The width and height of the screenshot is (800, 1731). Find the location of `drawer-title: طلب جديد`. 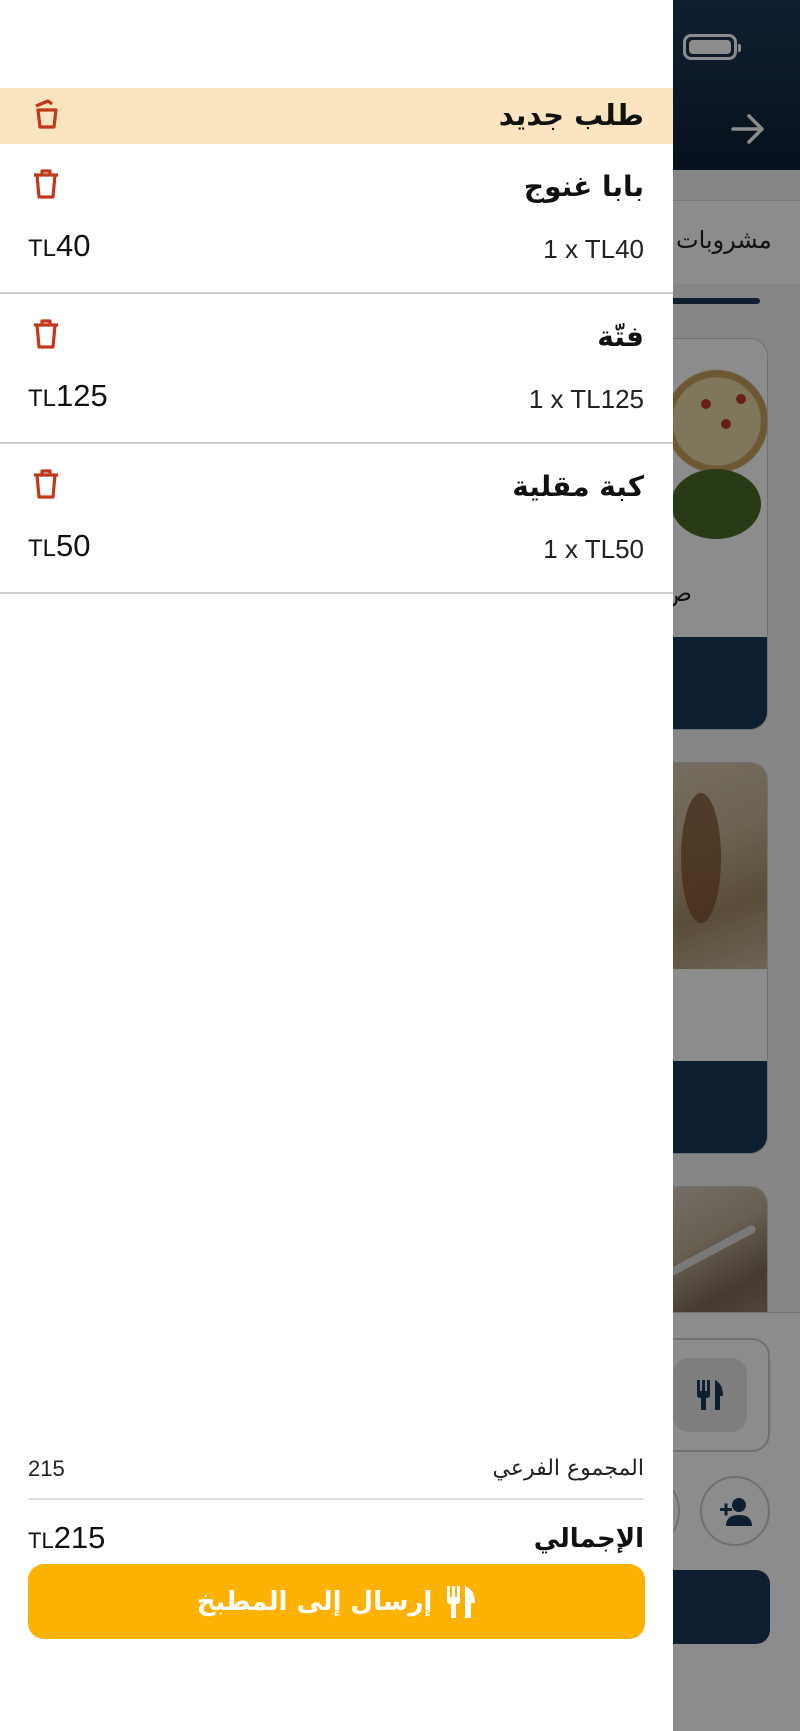

drawer-title: طلب جديد is located at coordinates (571, 115).